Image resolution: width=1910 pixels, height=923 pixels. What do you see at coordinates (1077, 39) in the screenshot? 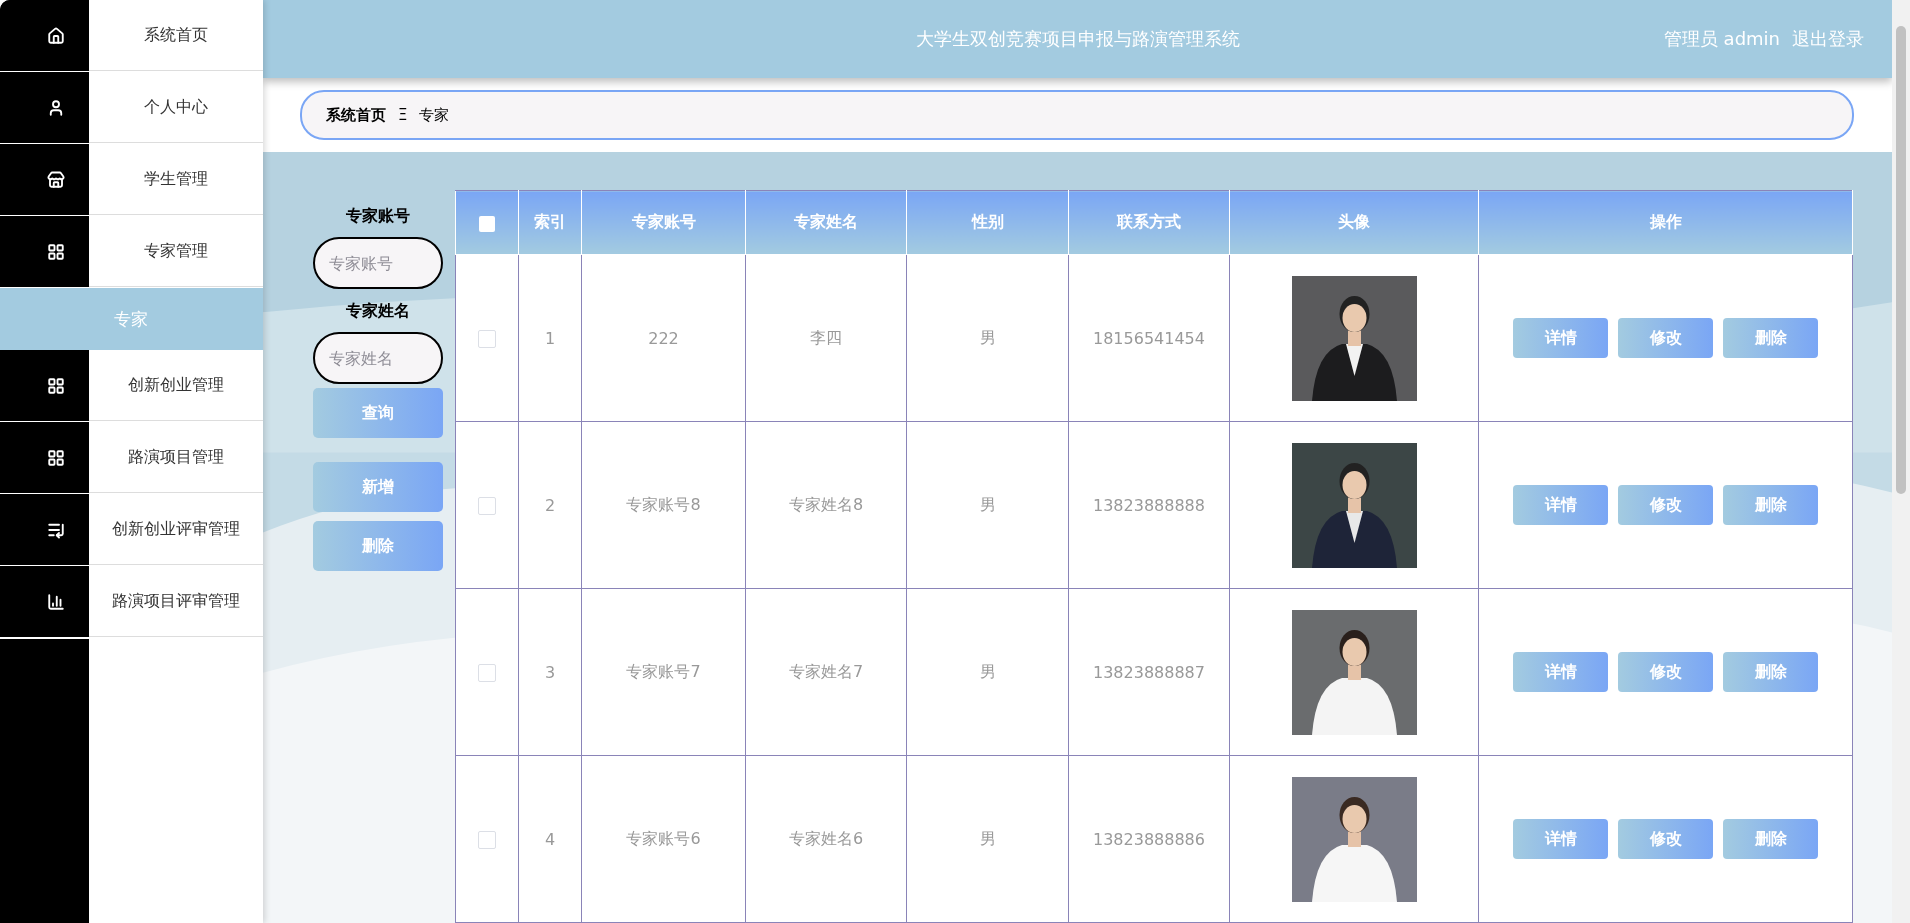
I see `system-title: 大学生双创竞赛项目申报与路演管理系统` at bounding box center [1077, 39].